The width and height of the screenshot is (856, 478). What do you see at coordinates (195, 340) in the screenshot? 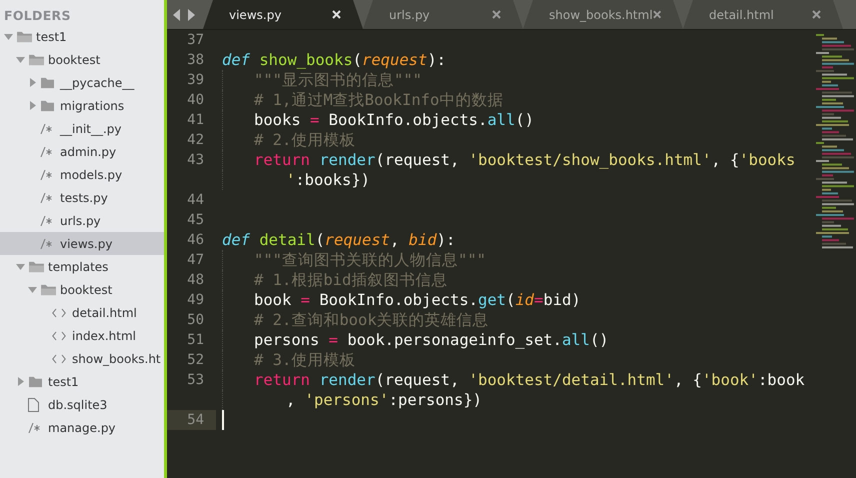
I see `line-number: 51` at bounding box center [195, 340].